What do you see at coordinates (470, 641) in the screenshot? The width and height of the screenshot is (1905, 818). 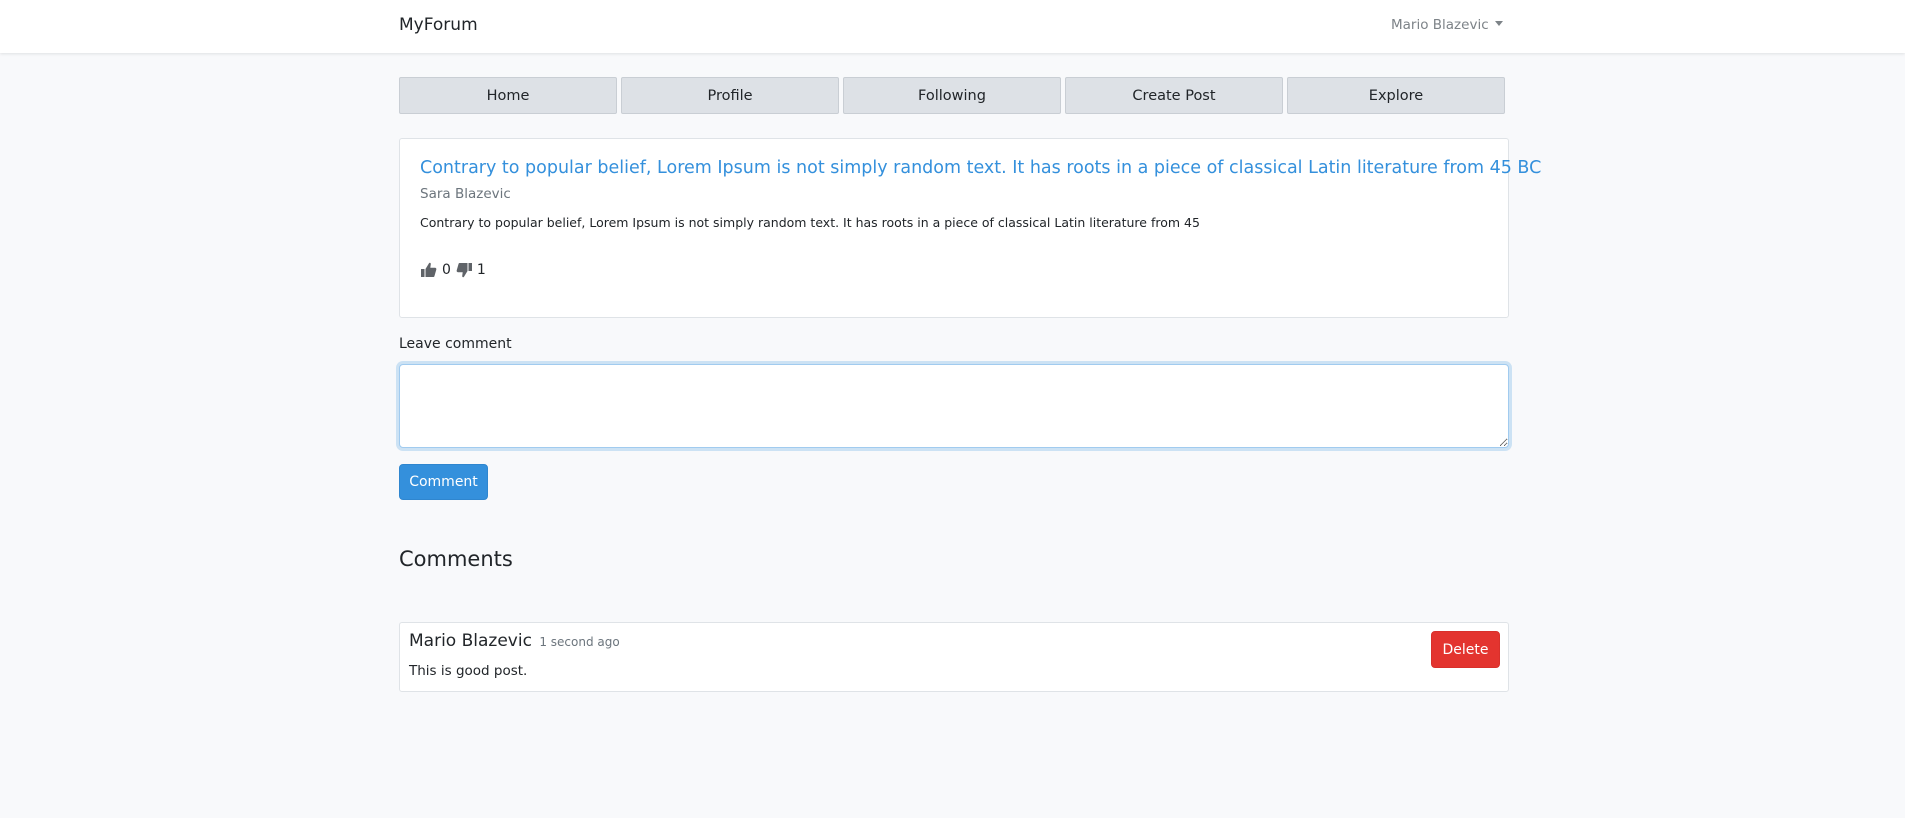 I see `comment-author: Mario Blazevic` at bounding box center [470, 641].